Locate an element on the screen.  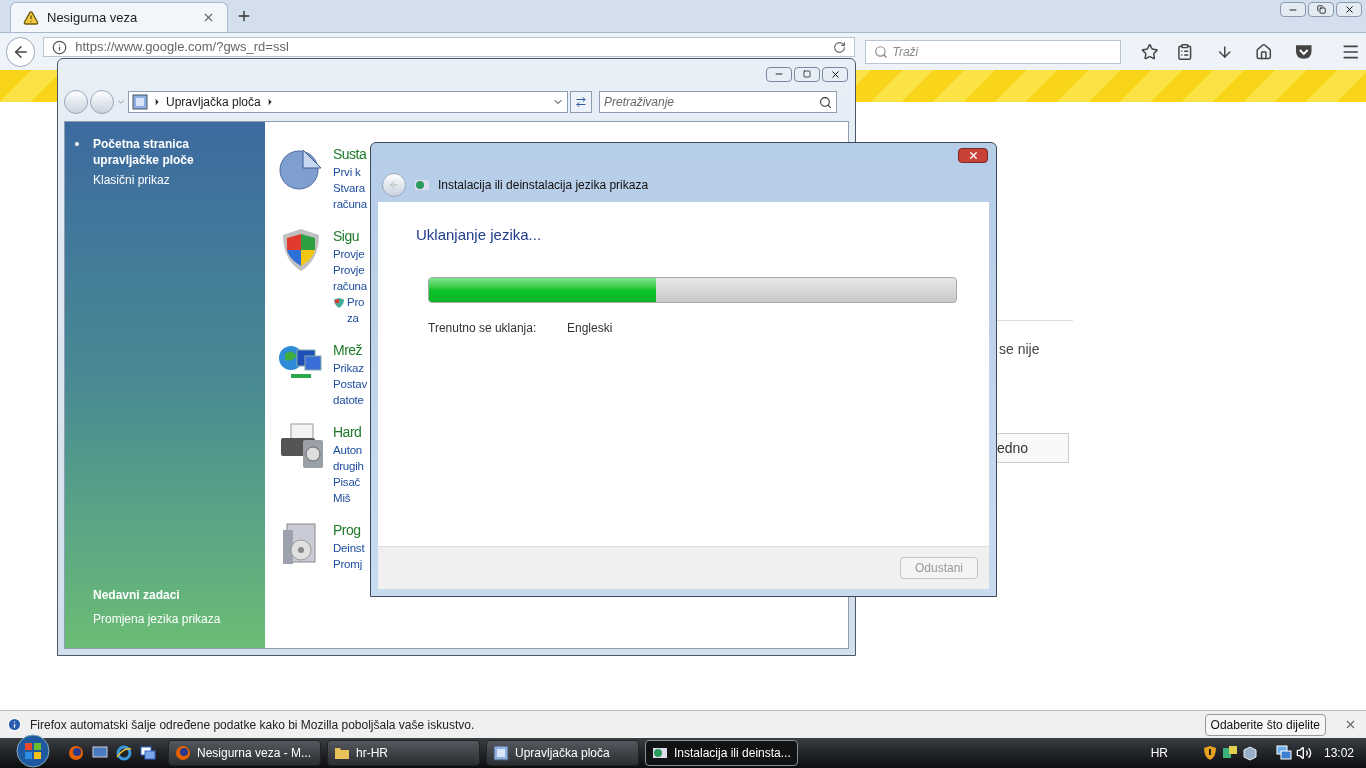
folder-icon is located at coordinates (342, 753).